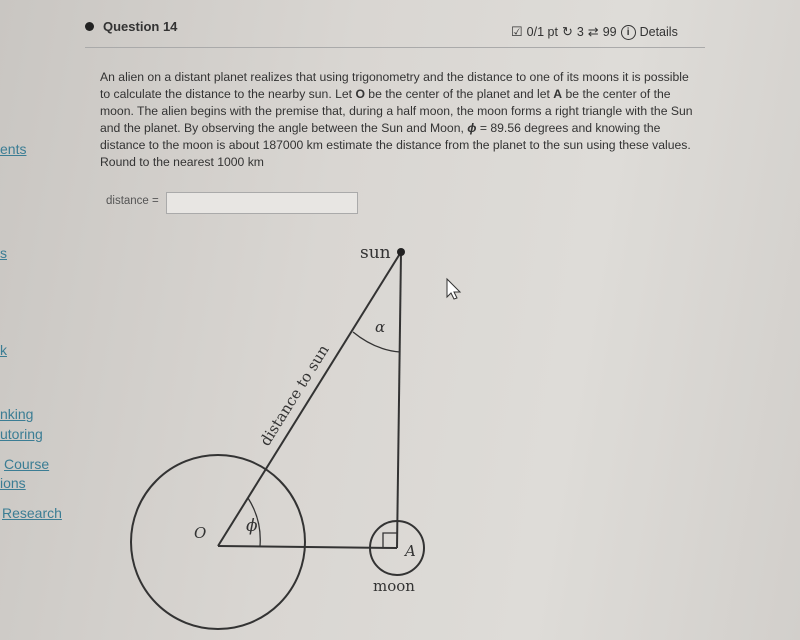  I want to click on phi-label: ϕ, so click(252, 526).